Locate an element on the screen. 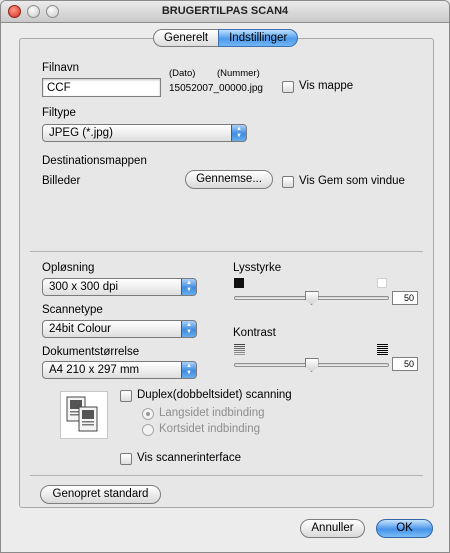 The height and width of the screenshot is (553, 450). dark-swatch-icon is located at coordinates (239, 283).